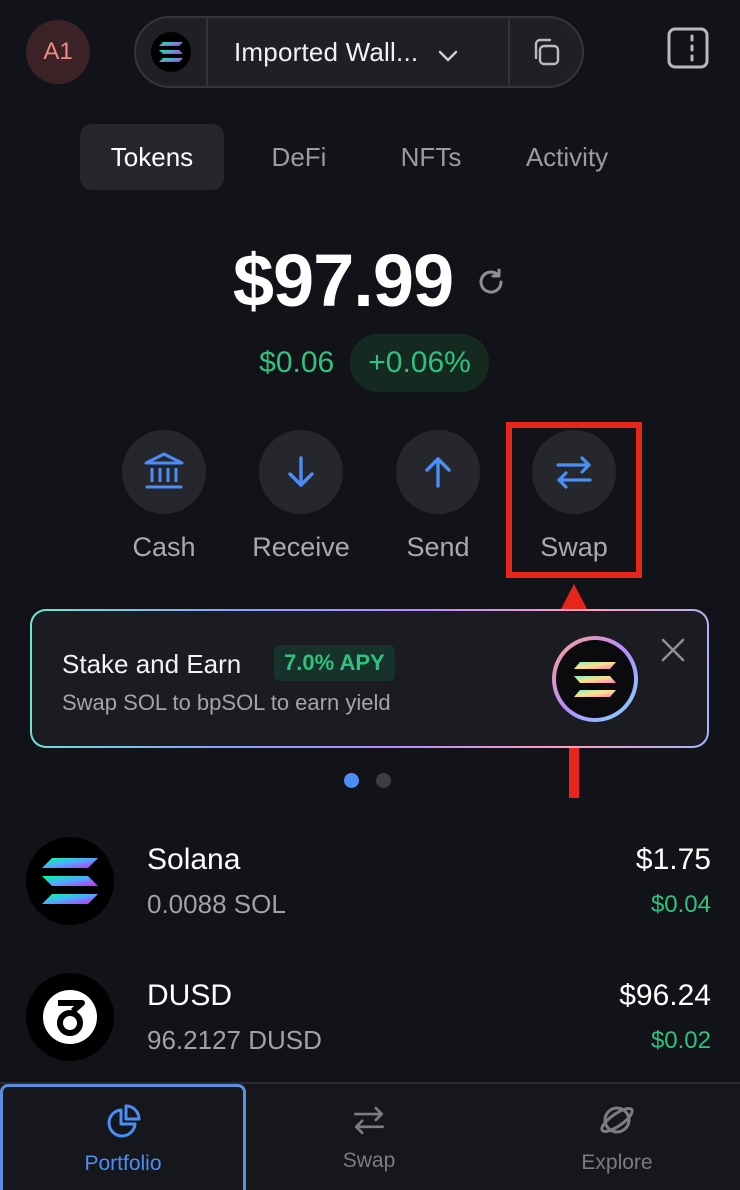 This screenshot has width=740, height=1190. I want to click on arrow-down-icon, so click(301, 471).